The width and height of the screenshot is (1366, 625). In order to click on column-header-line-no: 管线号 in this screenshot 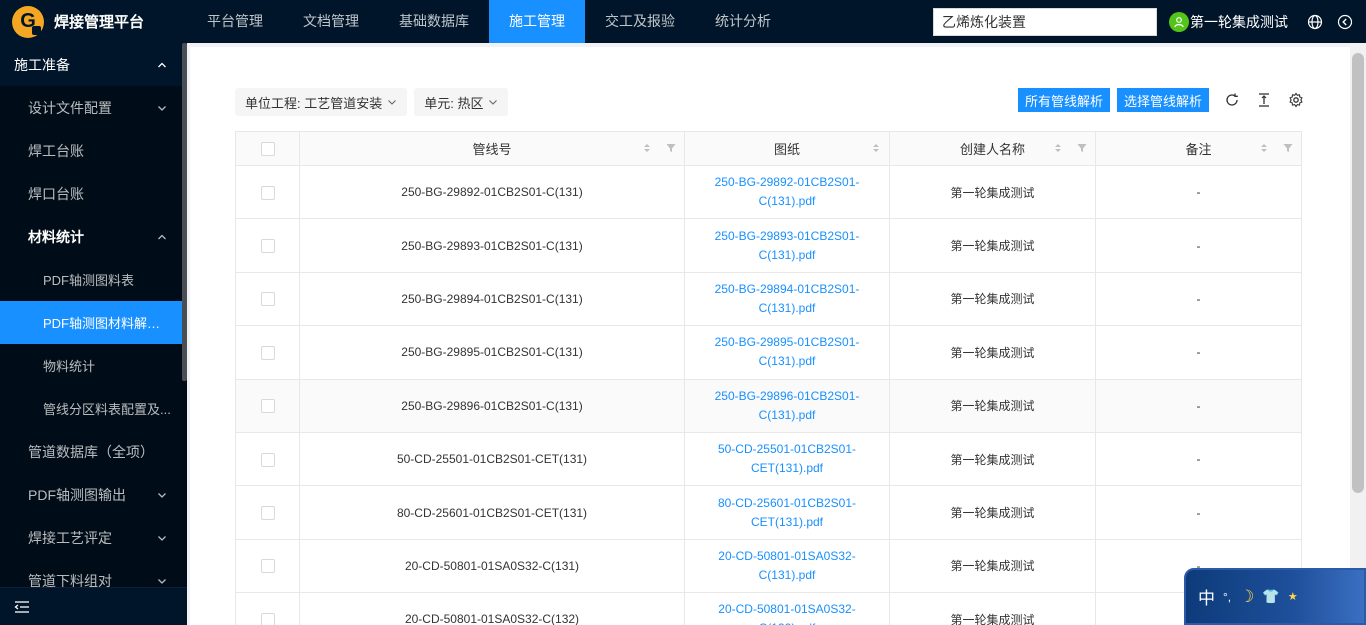, I will do `click(492, 148)`.